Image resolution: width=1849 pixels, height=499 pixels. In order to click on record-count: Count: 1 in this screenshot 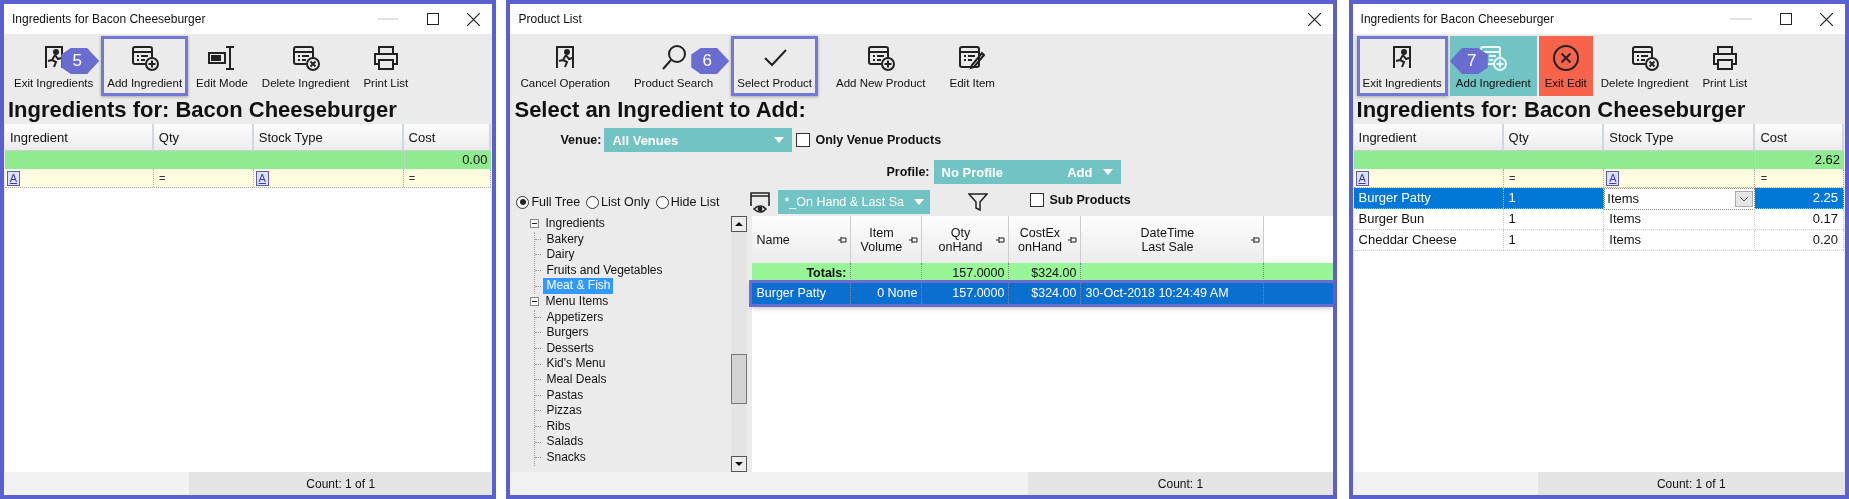, I will do `click(1180, 483)`.